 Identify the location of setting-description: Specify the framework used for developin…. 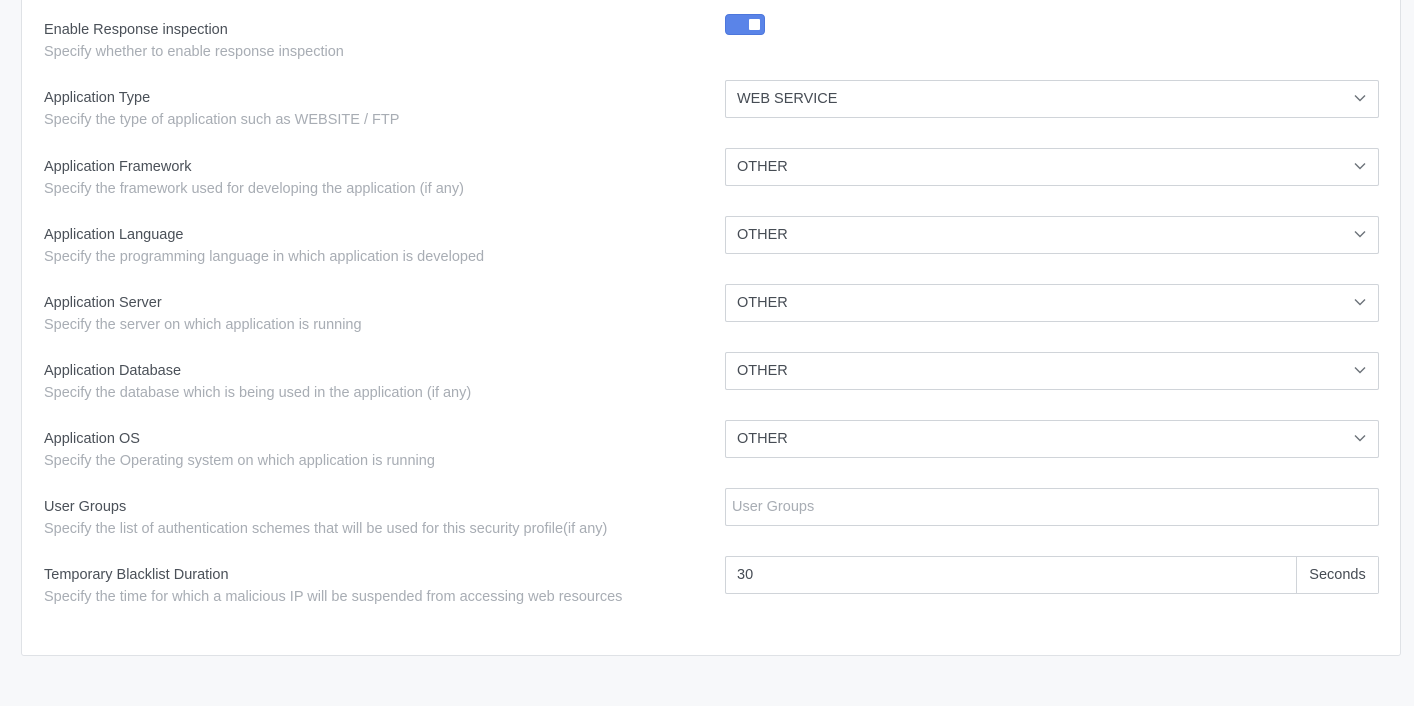
(254, 189).